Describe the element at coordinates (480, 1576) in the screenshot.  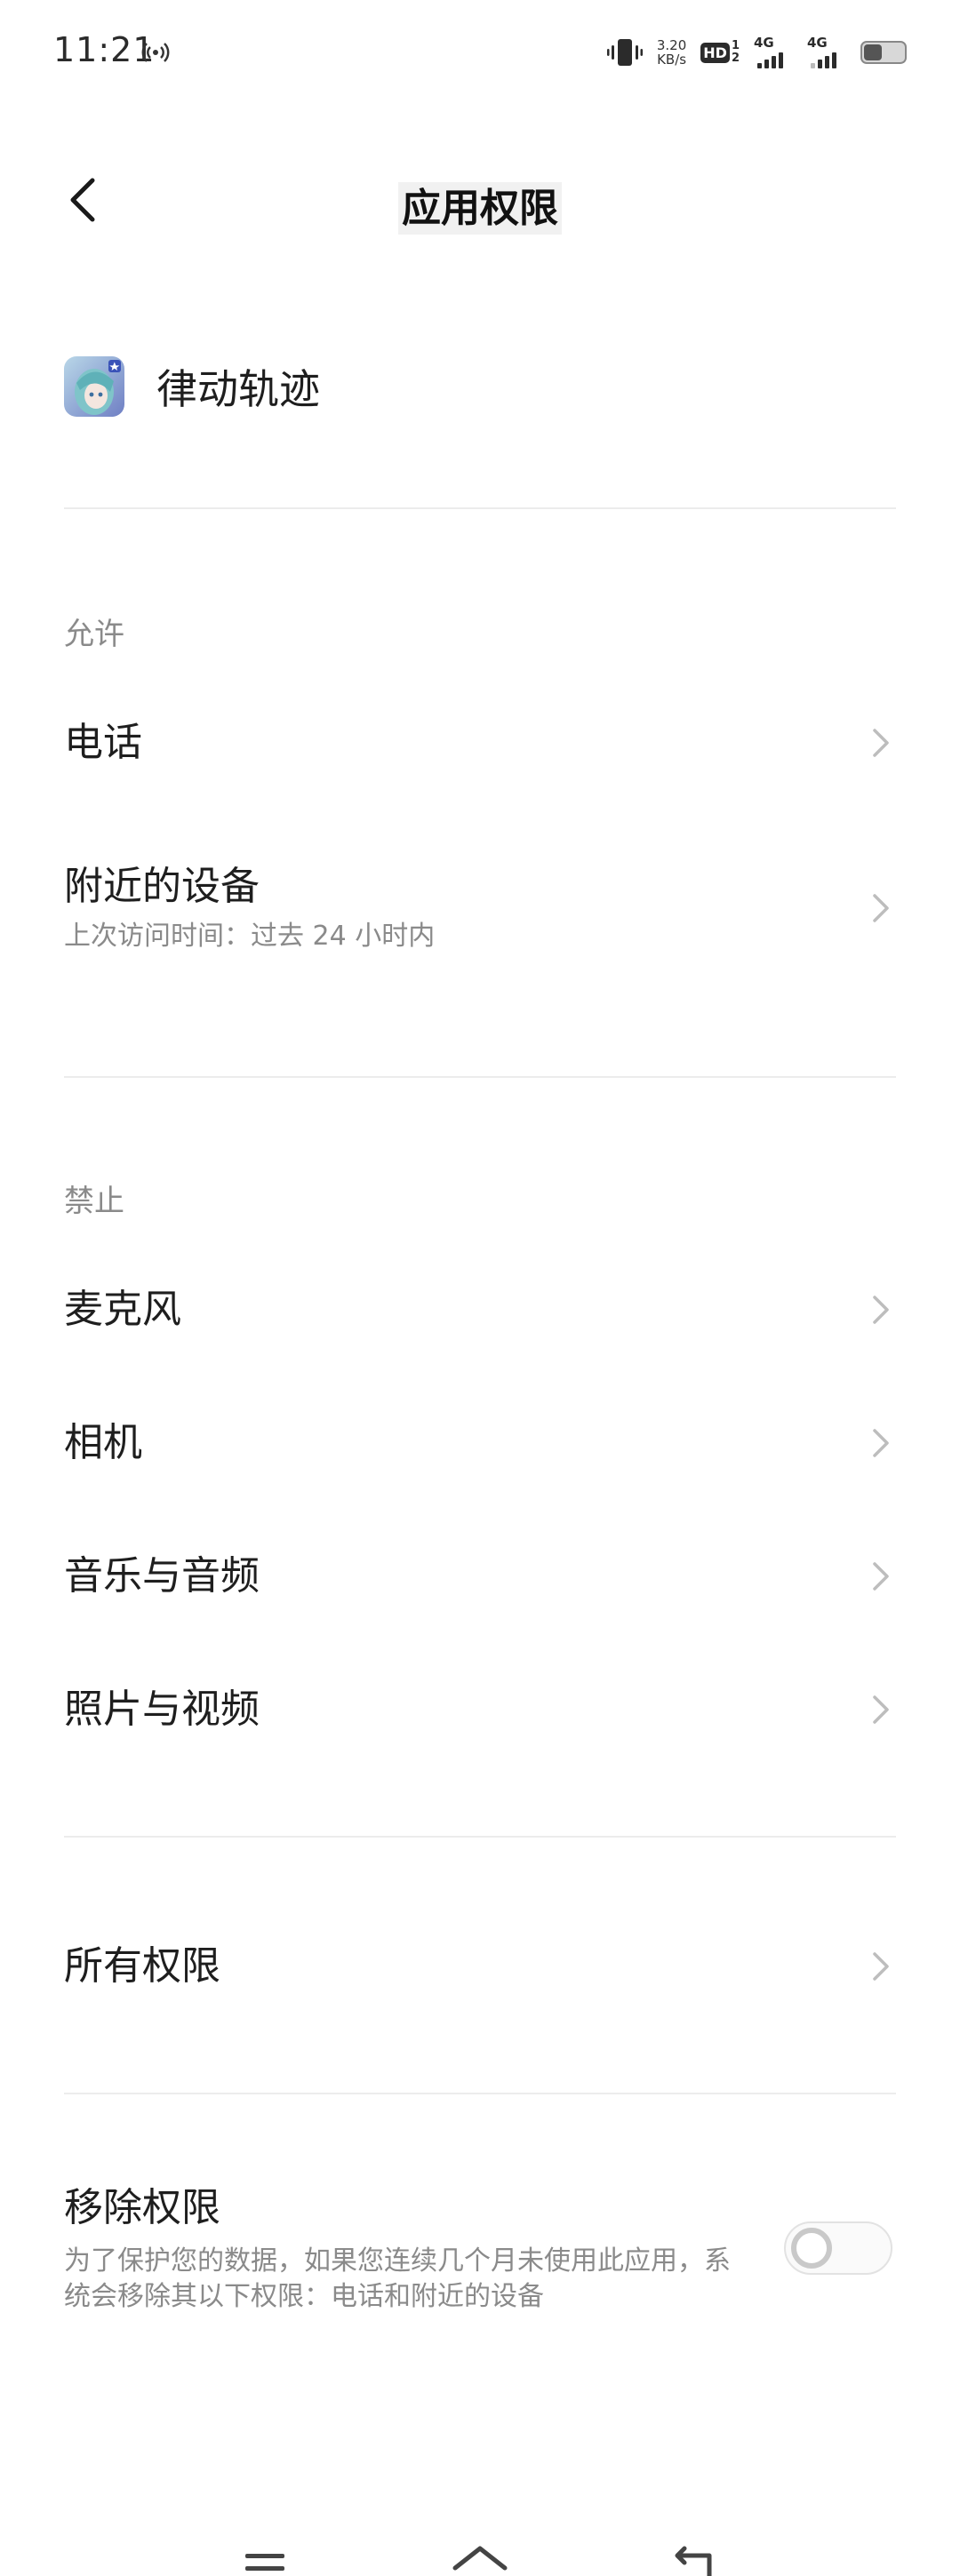
I see `permission-item-music-audio: 音乐与音频` at that location.